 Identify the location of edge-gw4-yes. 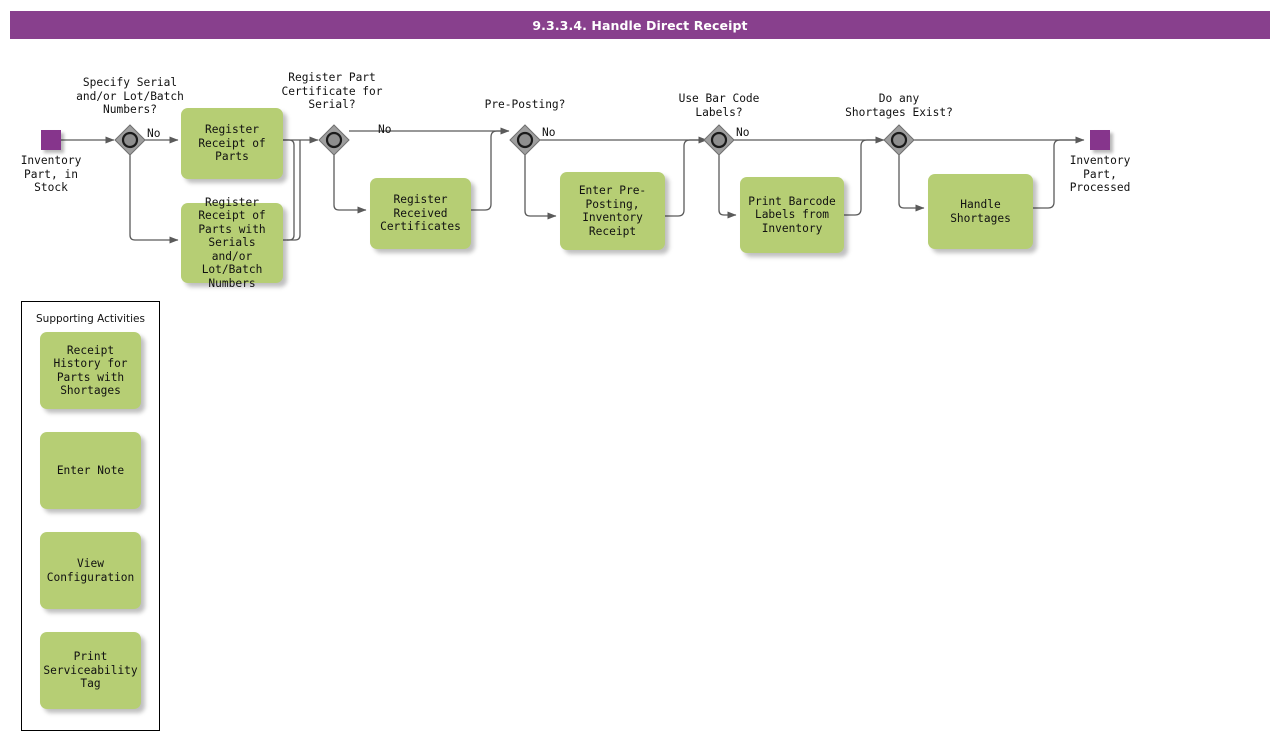
(727, 187).